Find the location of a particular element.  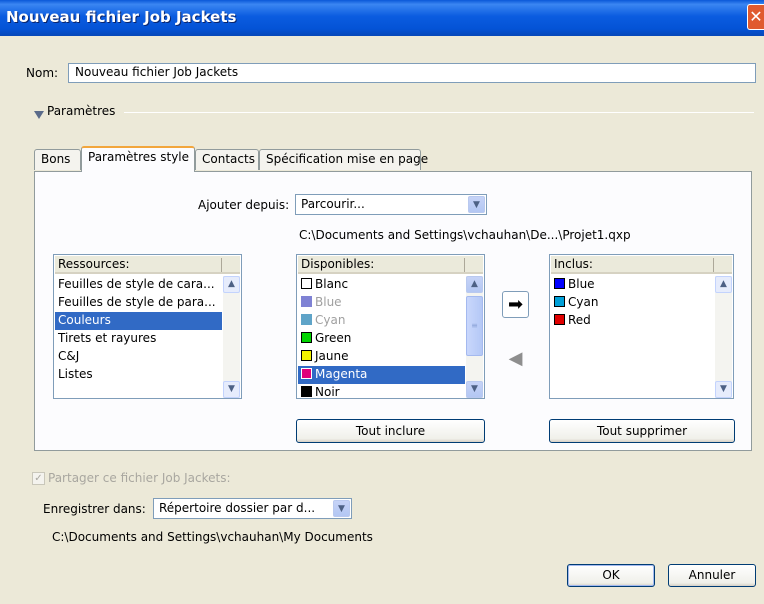

save-in-select: Répertoire dossier par d... ▼ is located at coordinates (252, 508).